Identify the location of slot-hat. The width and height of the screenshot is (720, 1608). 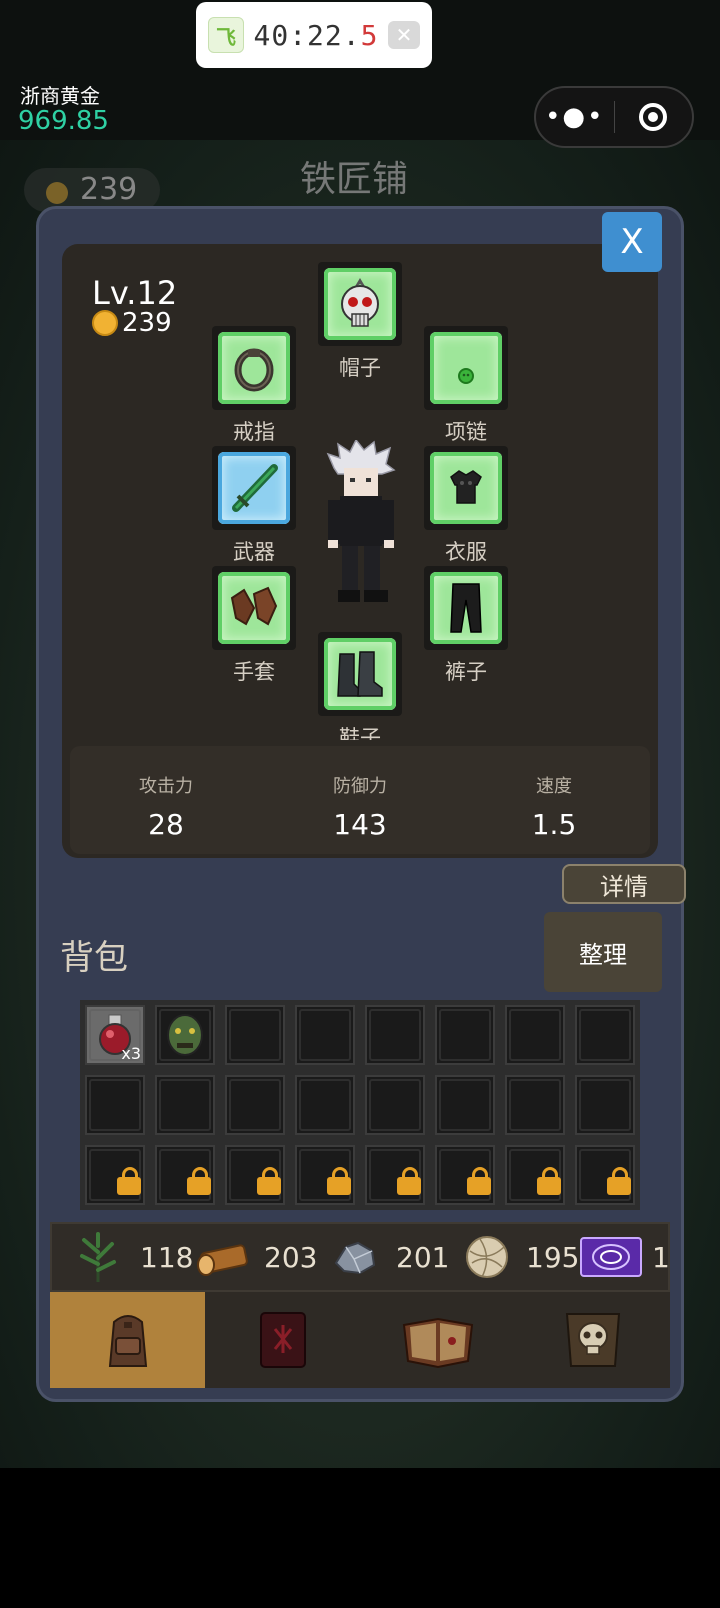
(360, 304).